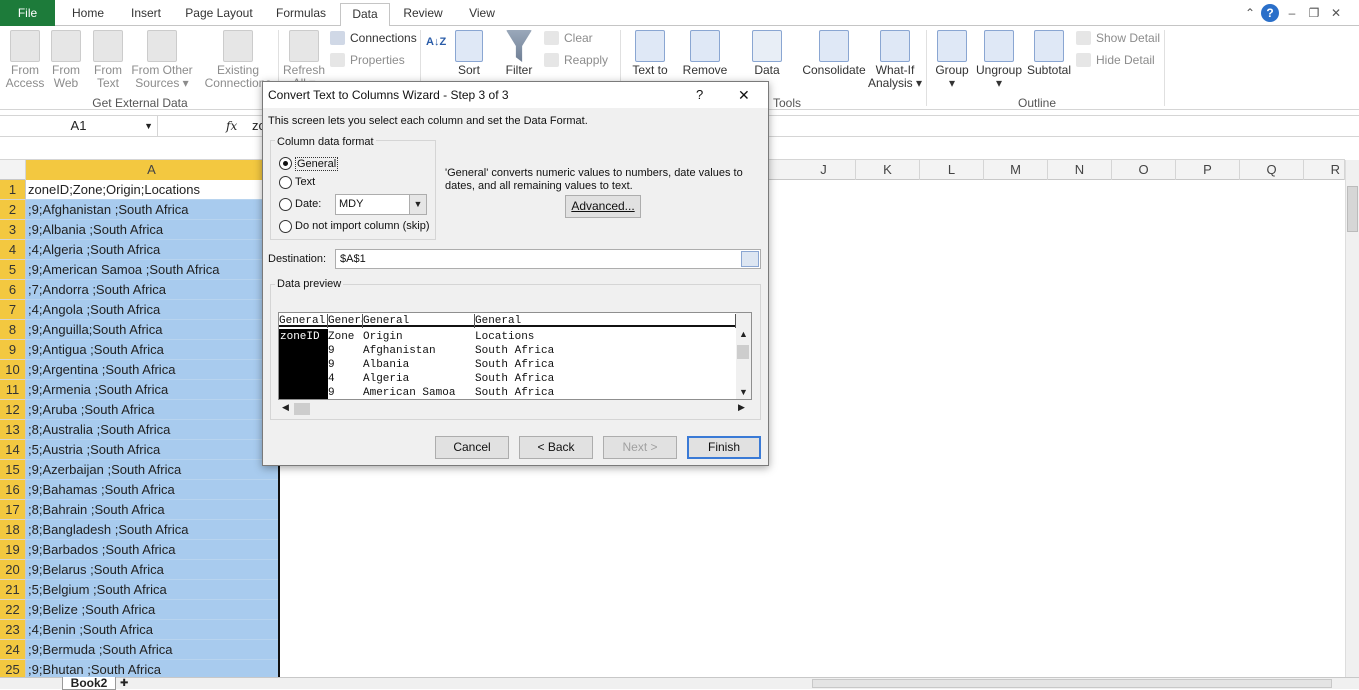 The height and width of the screenshot is (690, 1359). What do you see at coordinates (152, 570) in the screenshot?
I see `cell-a: ;9;Belarus ;South Africa` at bounding box center [152, 570].